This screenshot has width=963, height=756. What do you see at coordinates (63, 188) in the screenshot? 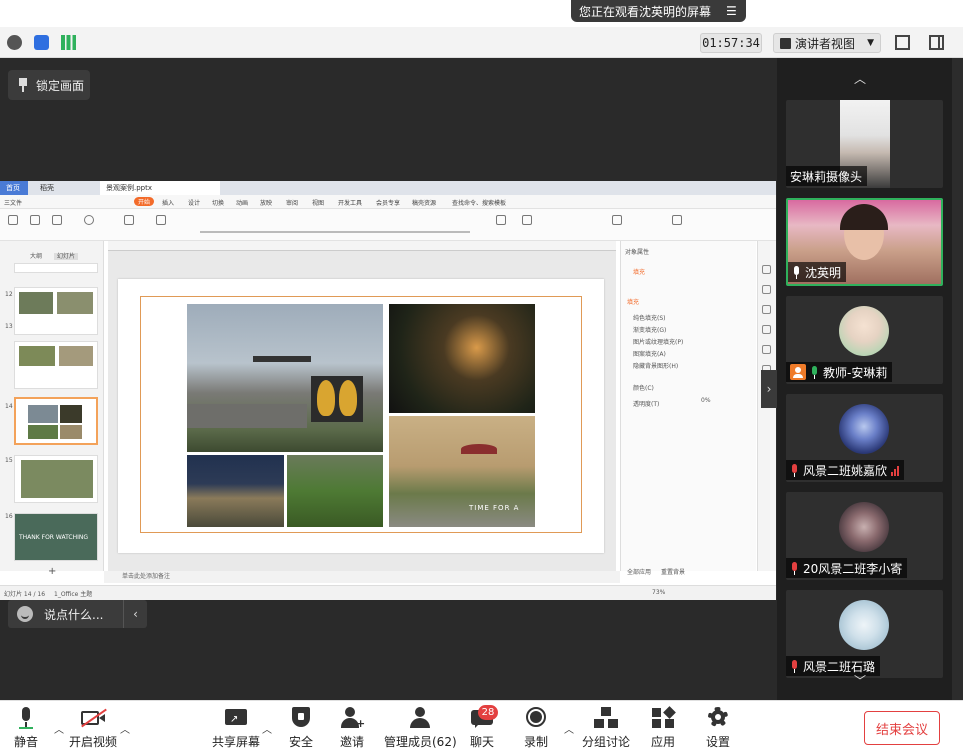
I see `wps-tab-docer: 稻壳` at bounding box center [63, 188].